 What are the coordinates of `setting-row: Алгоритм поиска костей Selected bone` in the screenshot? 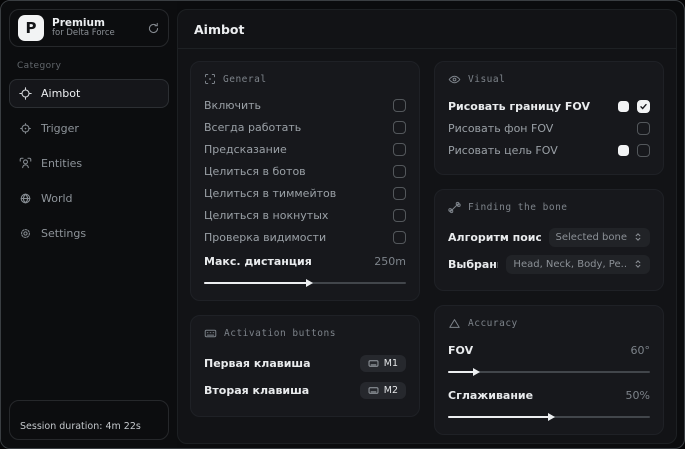 It's located at (549, 237).